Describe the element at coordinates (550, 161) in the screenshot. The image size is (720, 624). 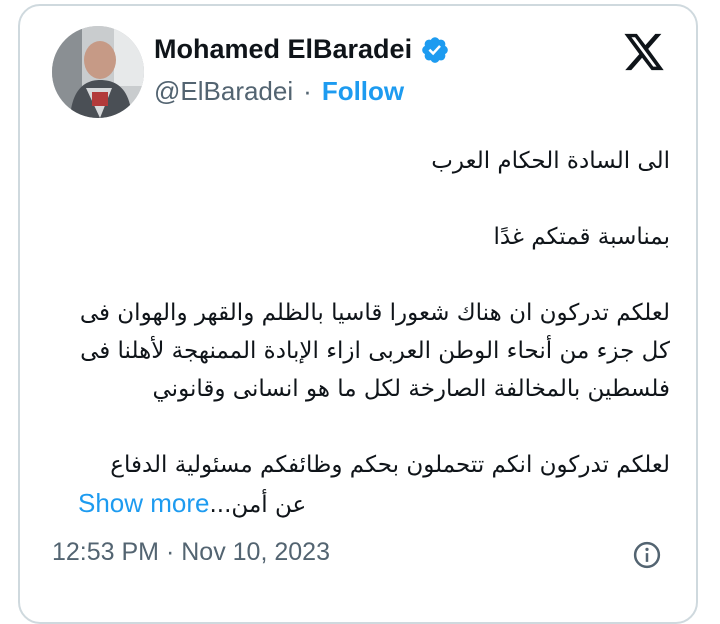
I see `tweet-line: الى السادة الحكام العرب` at that location.